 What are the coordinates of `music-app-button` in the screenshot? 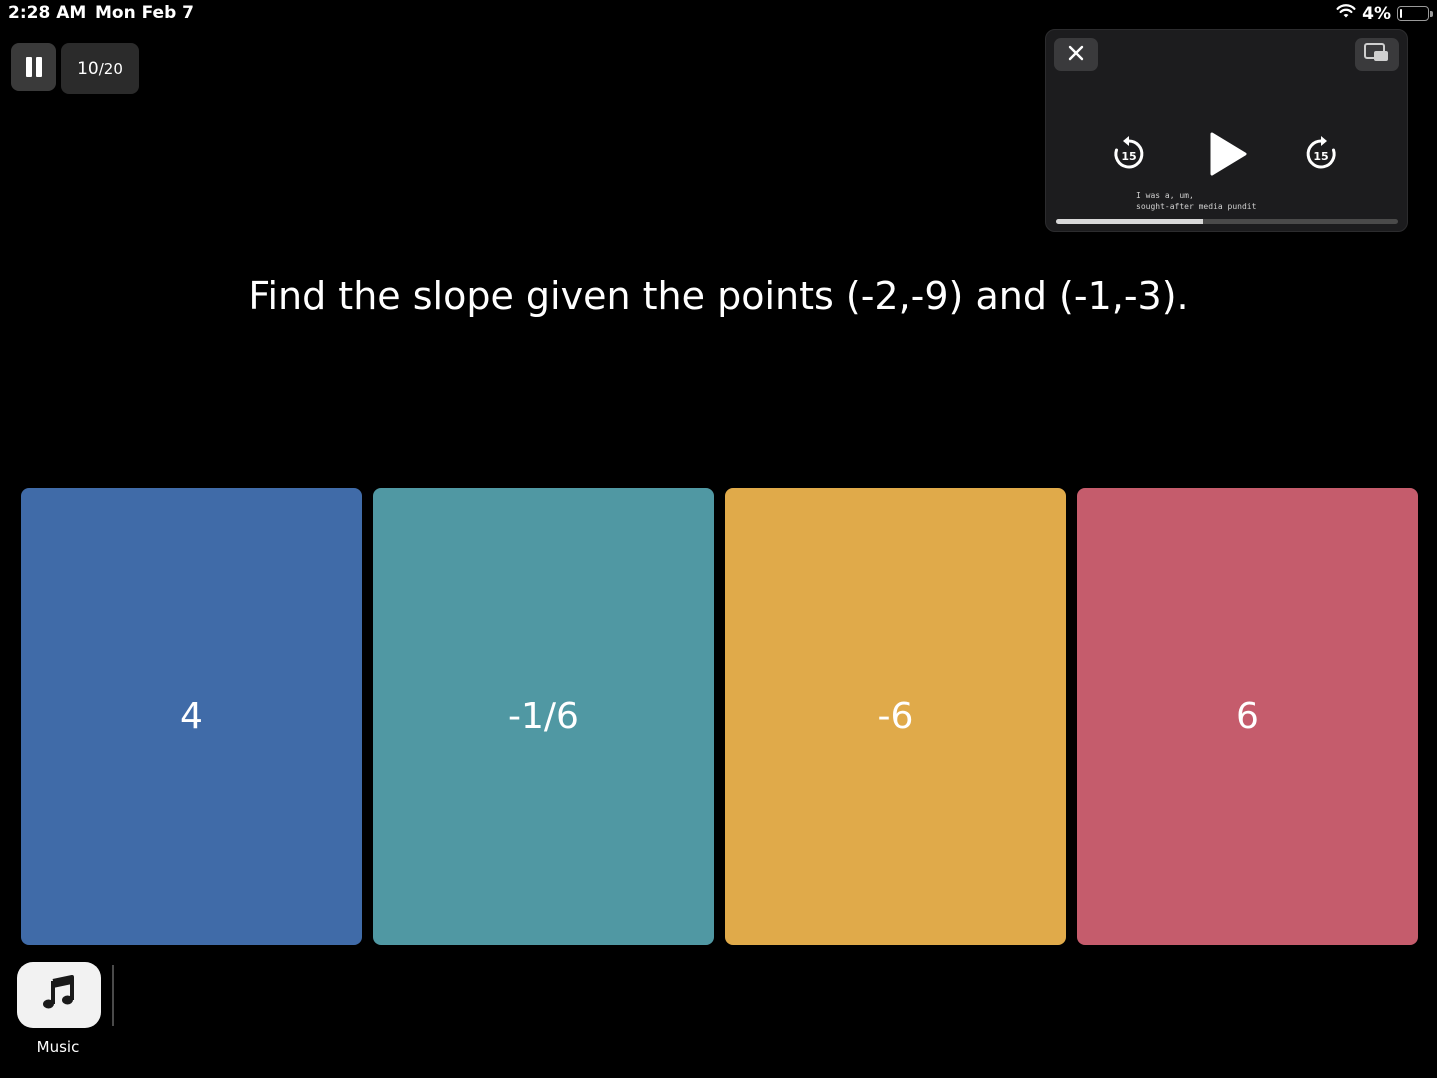 It's located at (59, 995).